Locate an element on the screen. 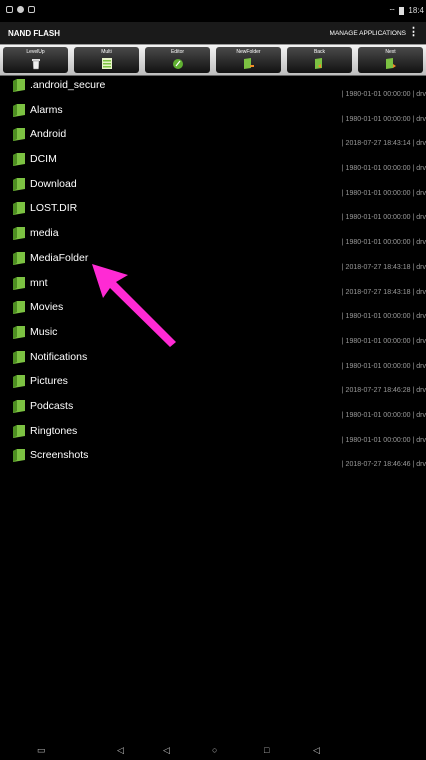  list-item: Notifications | 1980-01-01 00:00:00 | drv is located at coordinates (213, 360).